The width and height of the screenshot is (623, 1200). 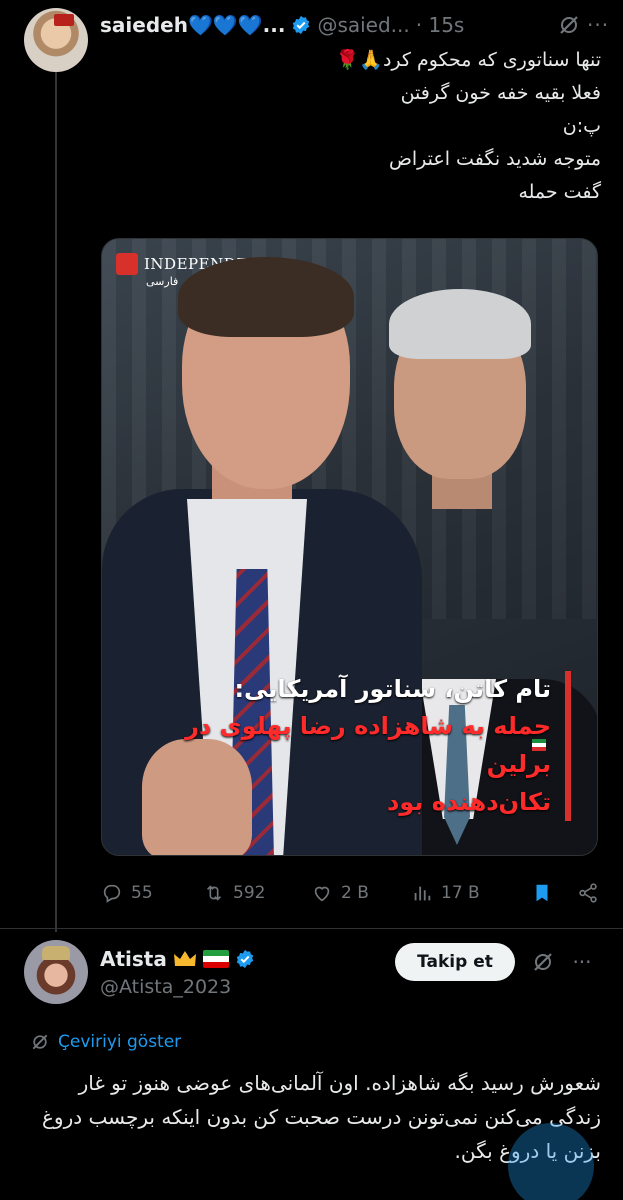 What do you see at coordinates (542, 893) in the screenshot?
I see `bookmark-icon` at bounding box center [542, 893].